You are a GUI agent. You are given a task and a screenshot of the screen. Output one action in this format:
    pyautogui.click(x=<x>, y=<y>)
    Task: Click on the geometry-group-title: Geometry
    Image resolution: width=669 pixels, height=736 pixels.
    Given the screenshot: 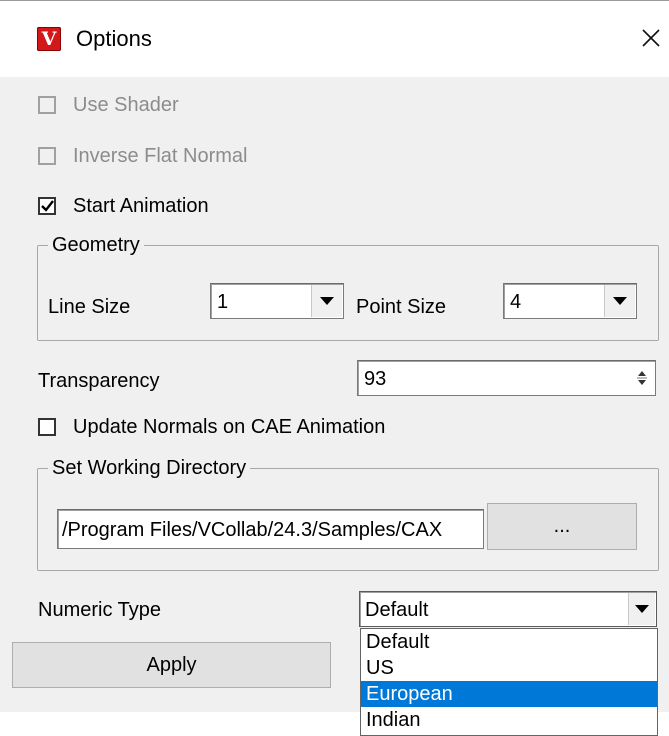 What is the action you would take?
    pyautogui.click(x=96, y=245)
    